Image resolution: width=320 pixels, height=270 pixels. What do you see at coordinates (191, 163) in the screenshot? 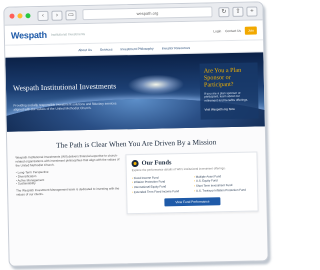
I see `funds-heading: Our Funds` at bounding box center [191, 163].